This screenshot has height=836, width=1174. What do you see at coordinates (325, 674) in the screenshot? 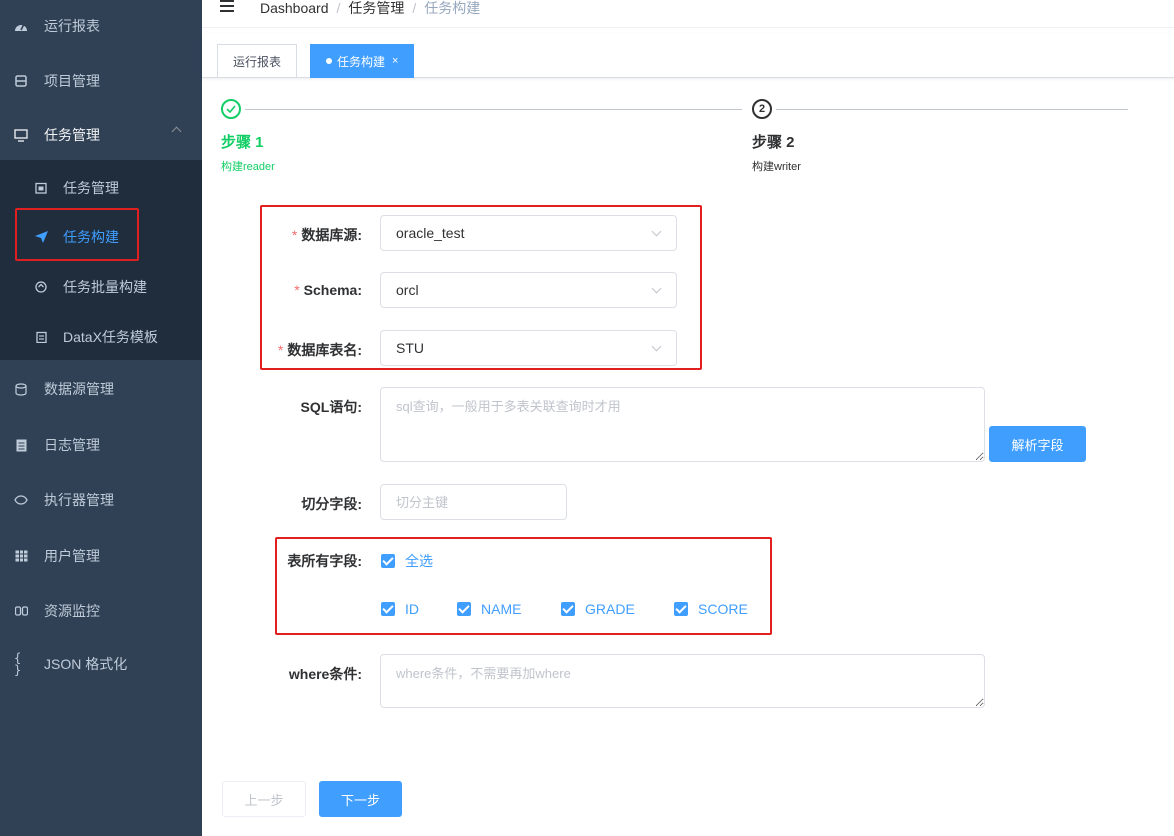
I see `where-label: where条件:` at bounding box center [325, 674].